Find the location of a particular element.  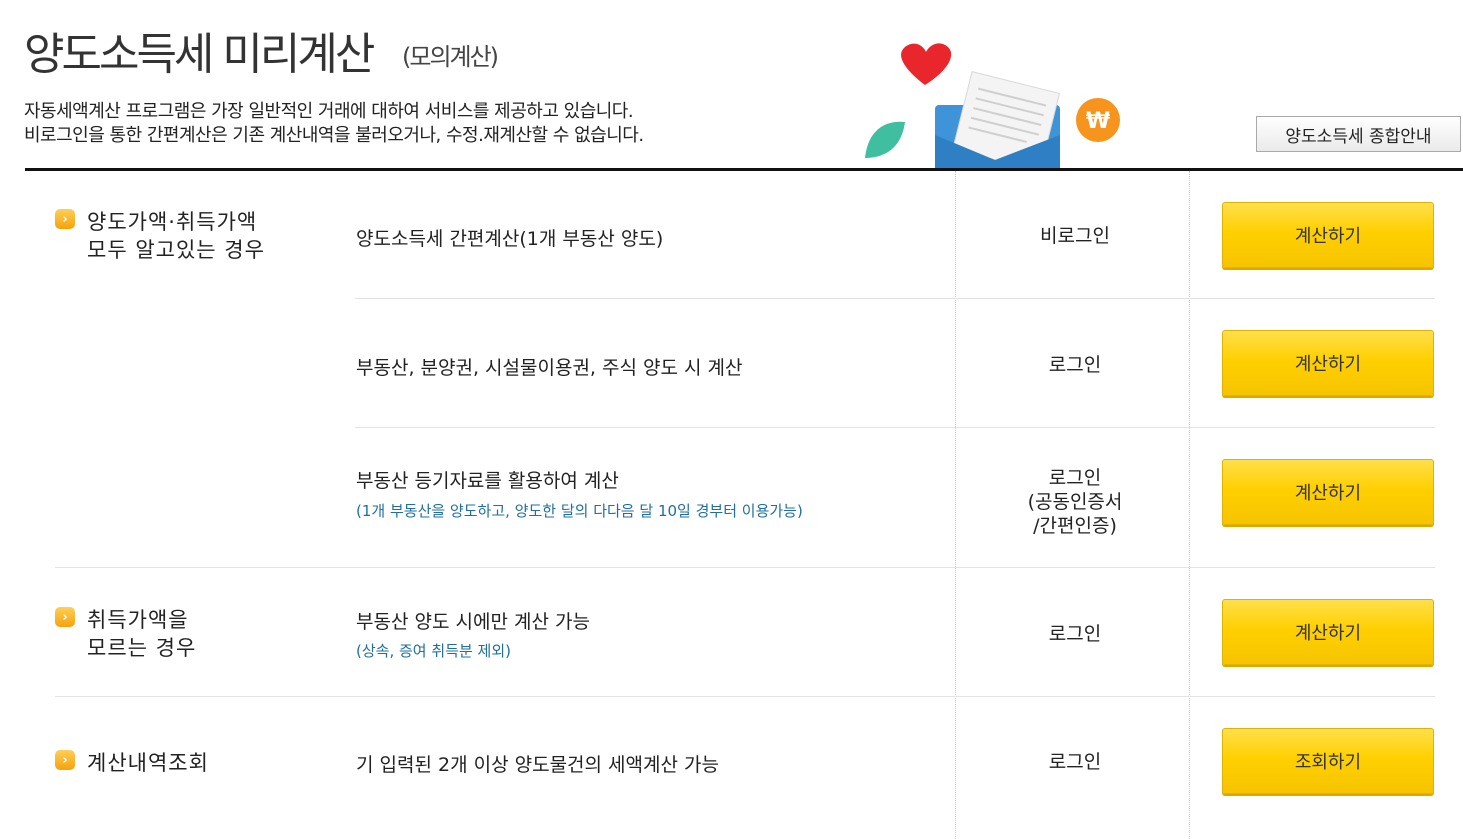

calculate-button-general: 계산하기 is located at coordinates (1328, 363).